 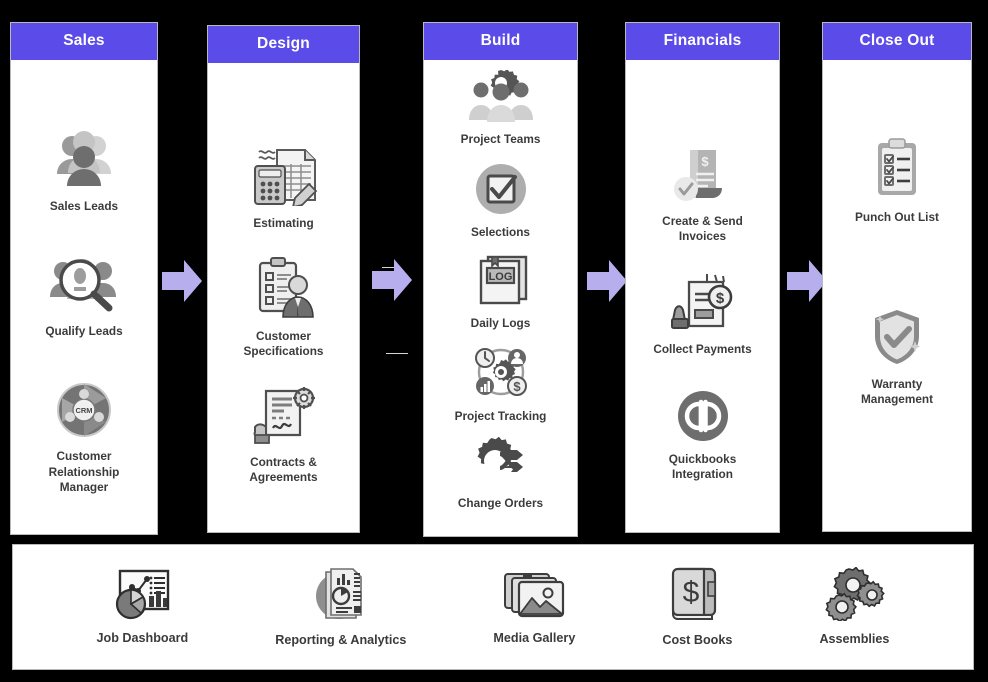 What do you see at coordinates (84, 206) in the screenshot?
I see `feature-label: Sales Leads` at bounding box center [84, 206].